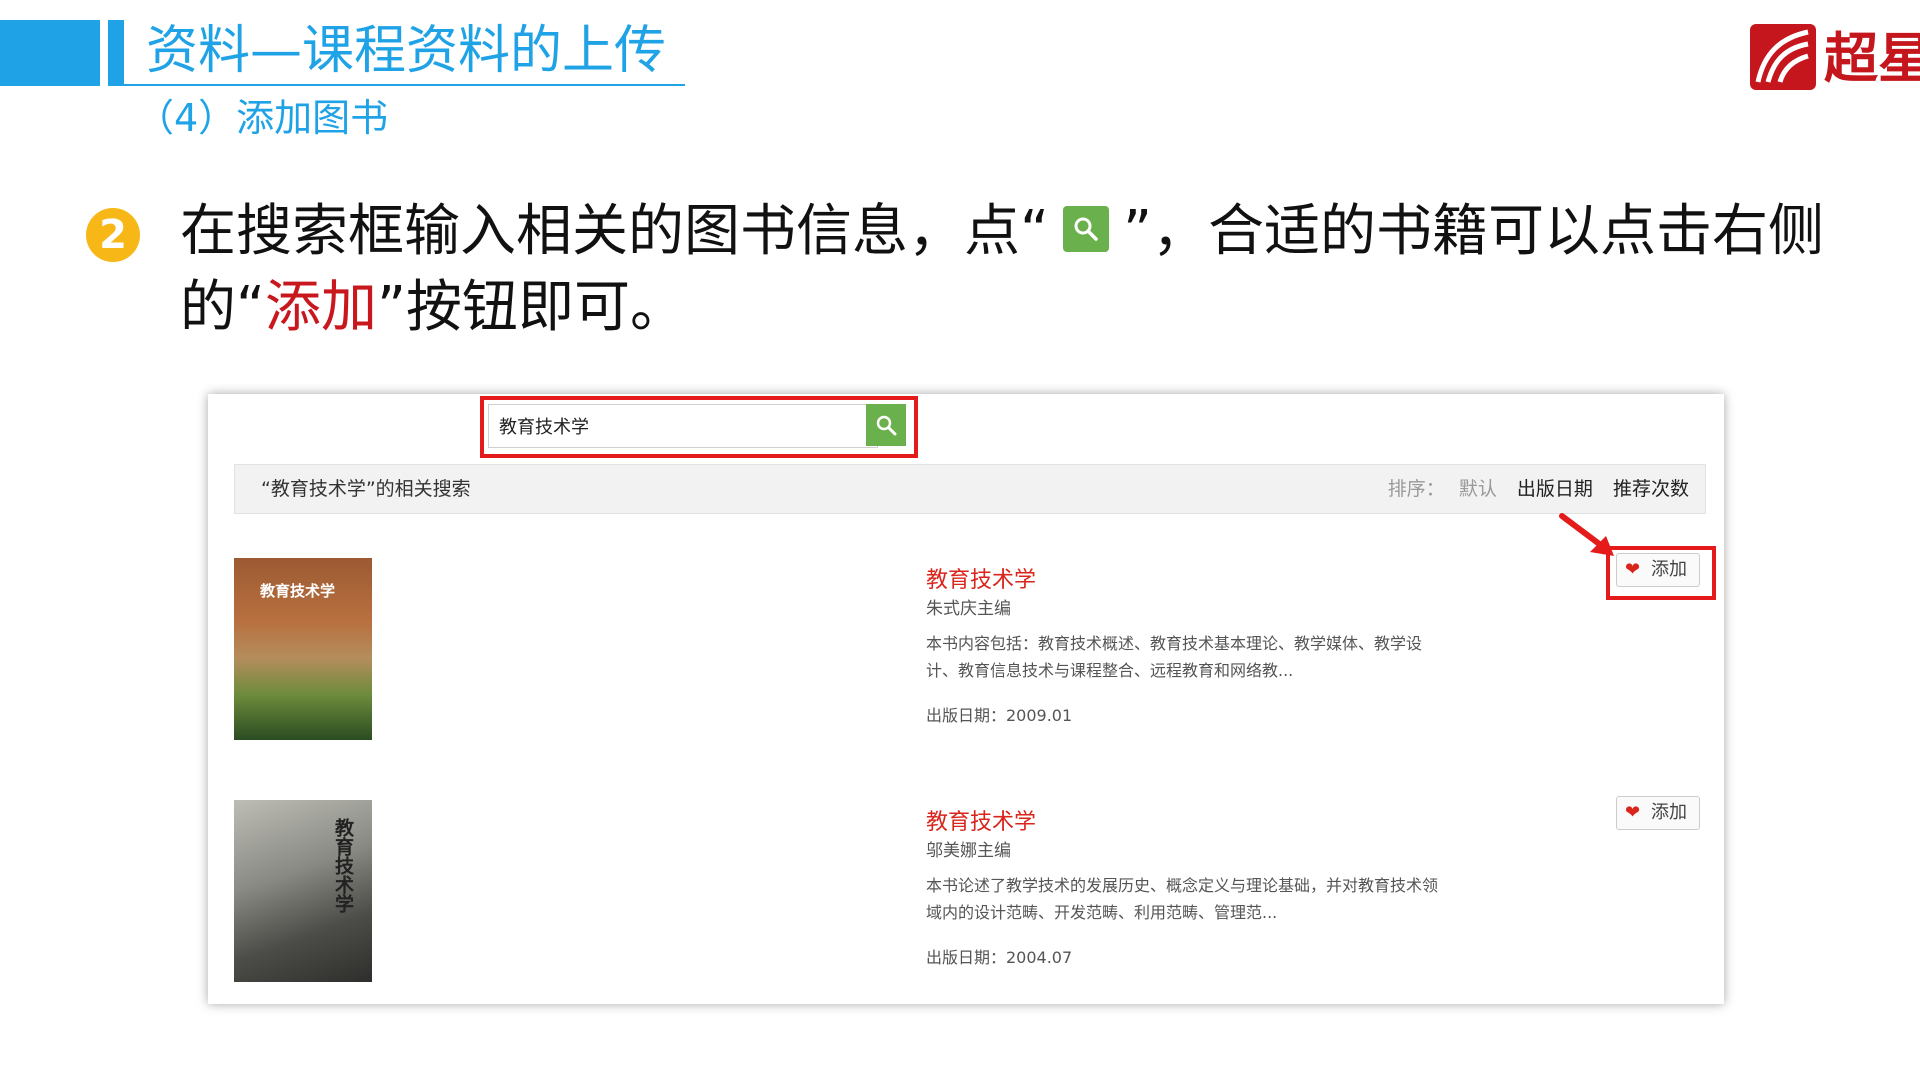 The height and width of the screenshot is (1080, 1920). Describe the element at coordinates (397, 85) in the screenshot. I see `title-underline` at that location.